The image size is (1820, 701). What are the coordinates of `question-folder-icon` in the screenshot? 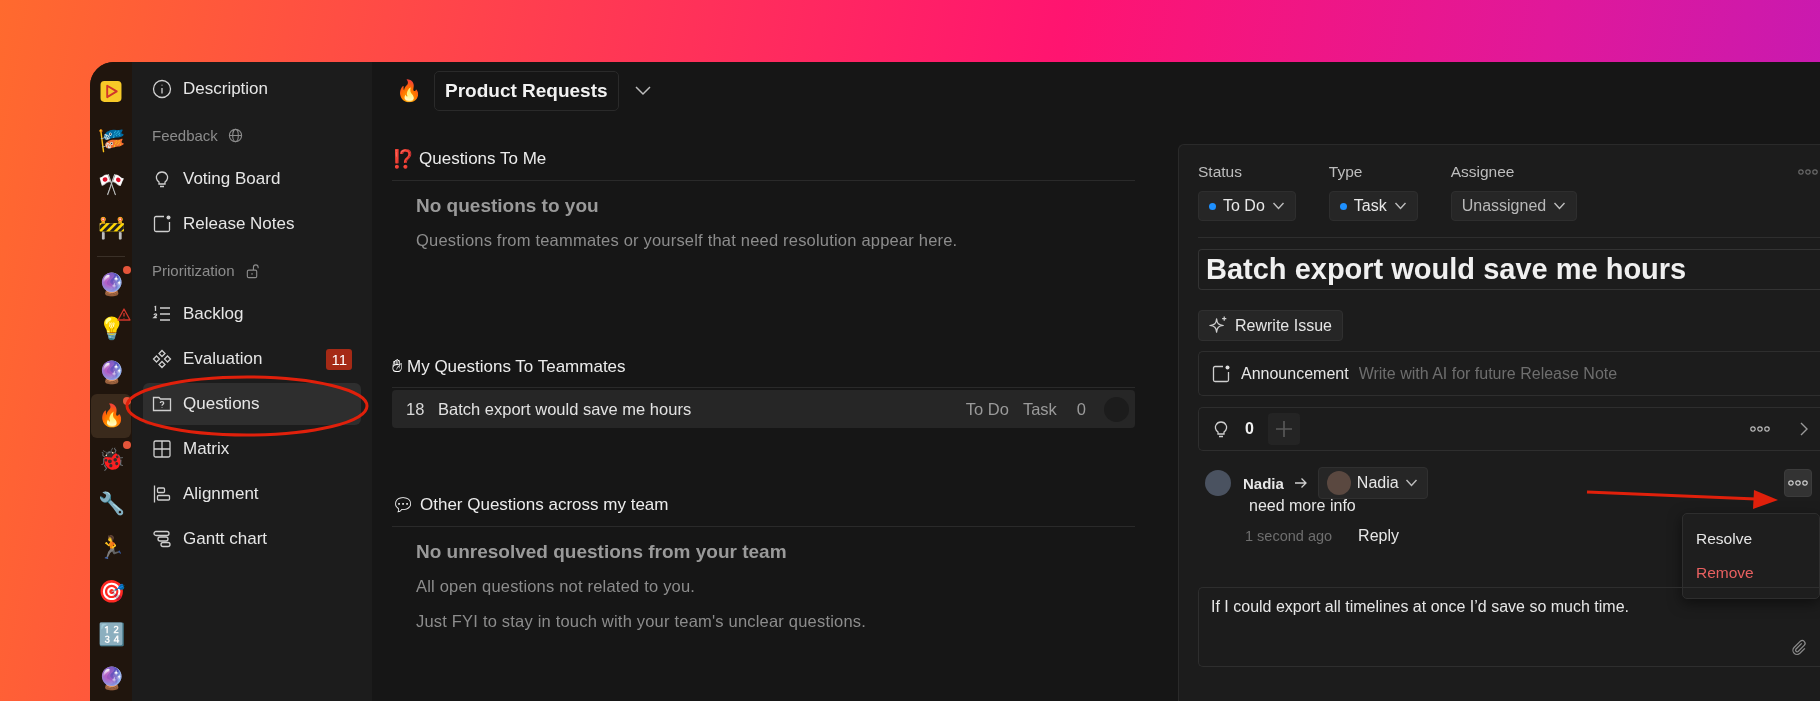 It's located at (162, 404).